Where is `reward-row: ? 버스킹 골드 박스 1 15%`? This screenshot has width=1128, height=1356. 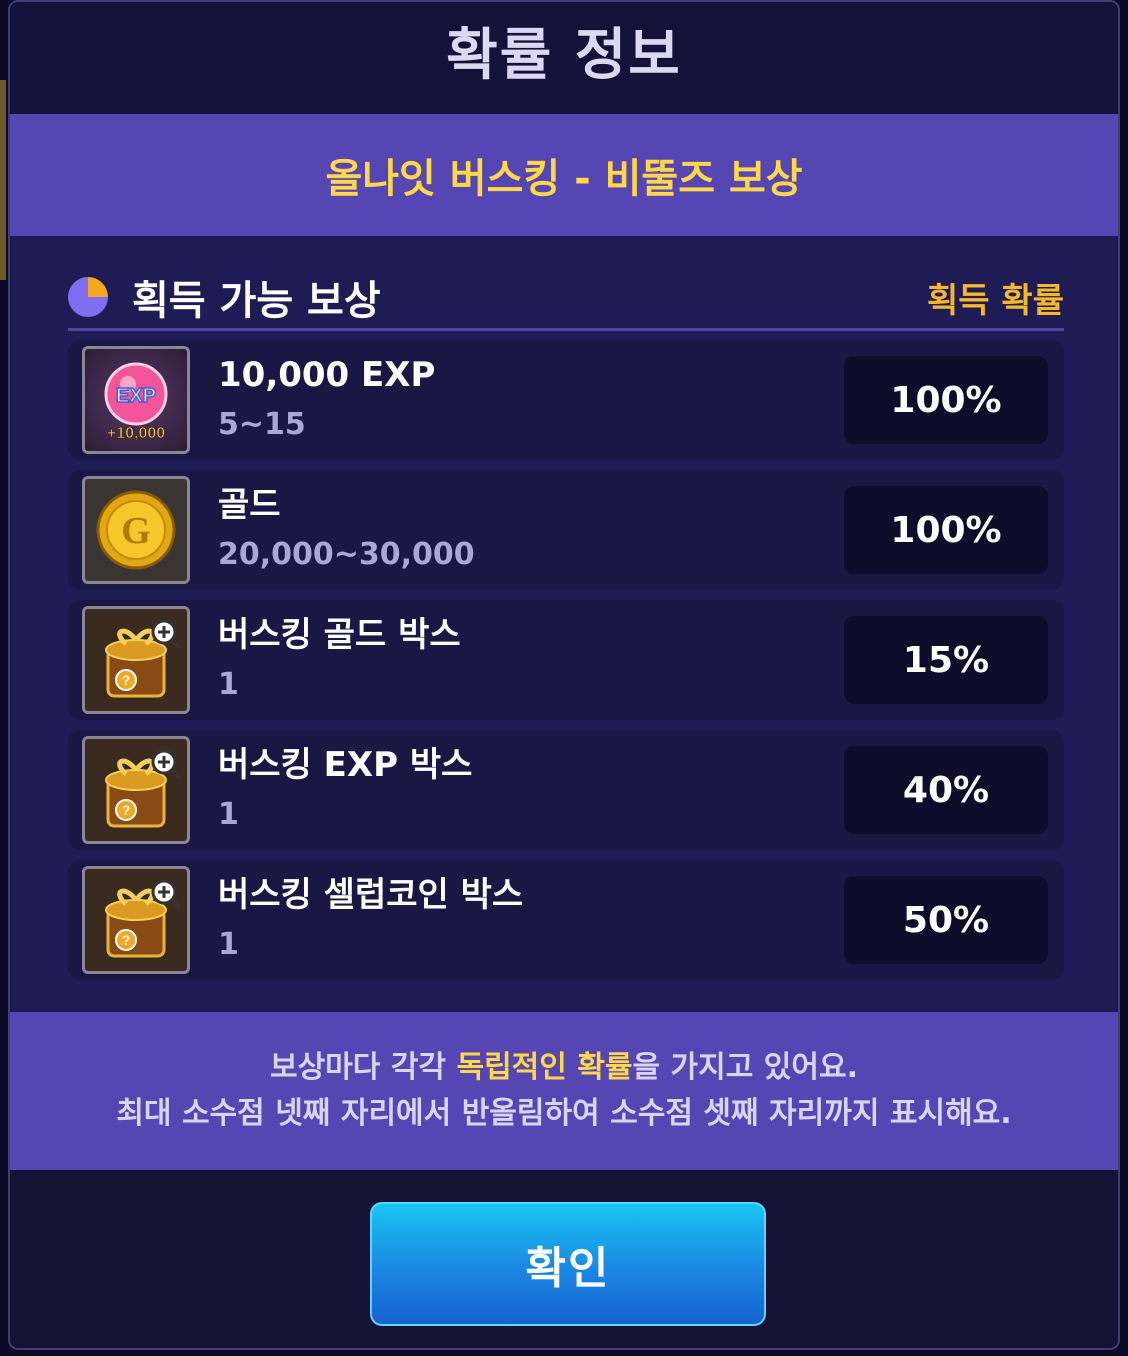 reward-row: ? 버스킹 골드 박스 1 15% is located at coordinates (566, 660).